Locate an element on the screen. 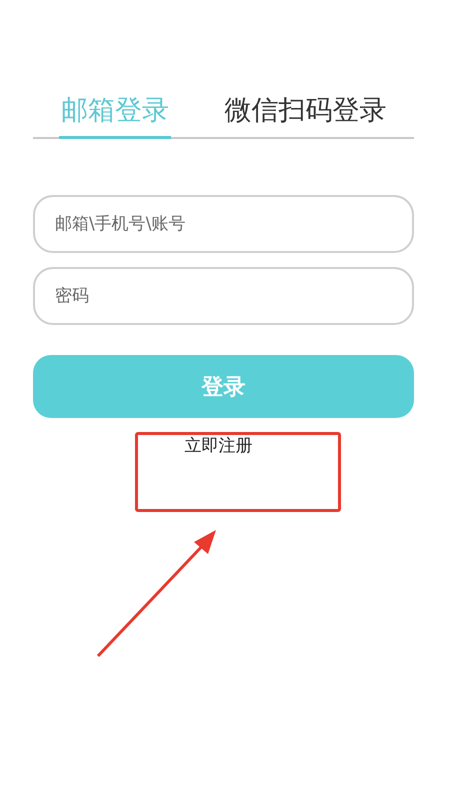 This screenshot has width=450, height=800. login-tab: 微信扫码登录 is located at coordinates (305, 113).